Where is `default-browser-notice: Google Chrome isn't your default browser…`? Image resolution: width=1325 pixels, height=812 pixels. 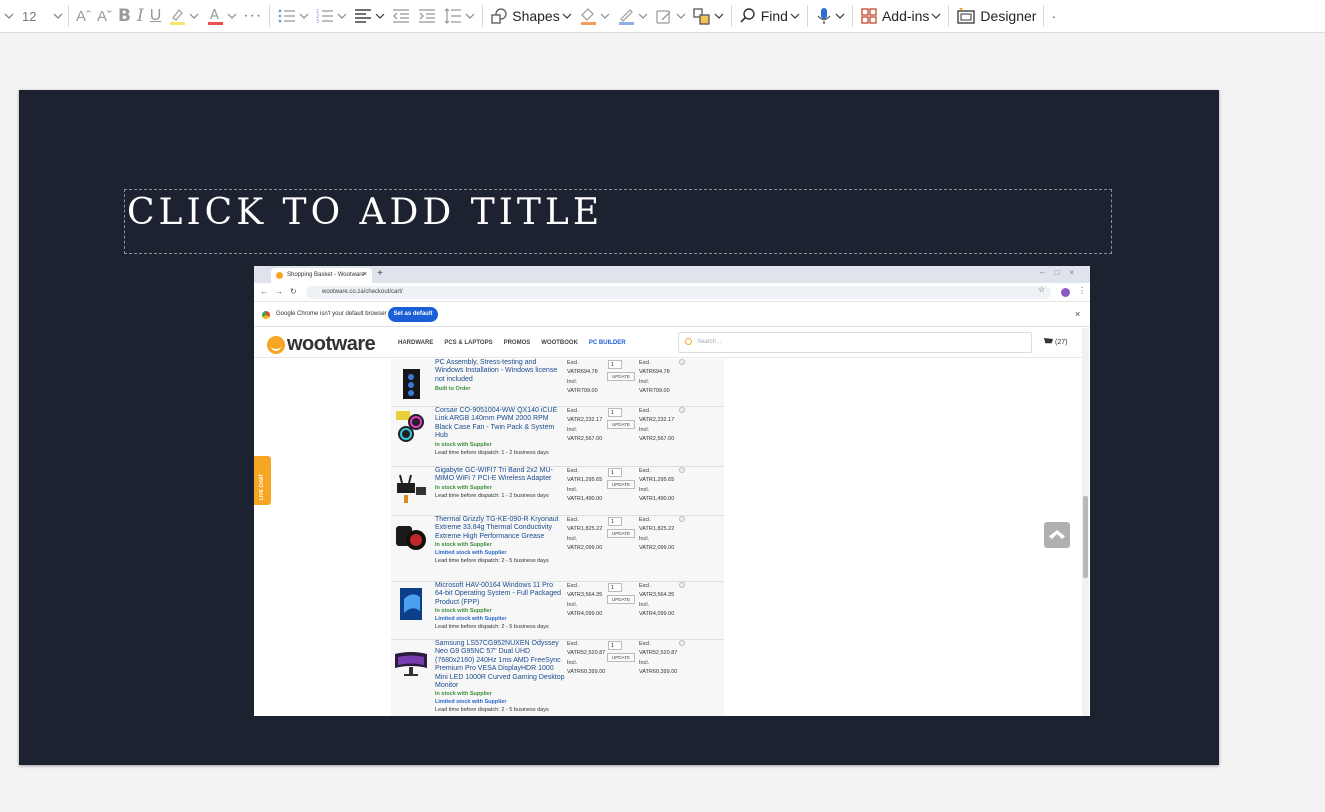 default-browser-notice: Google Chrome isn't your default browser… is located at coordinates (672, 315).